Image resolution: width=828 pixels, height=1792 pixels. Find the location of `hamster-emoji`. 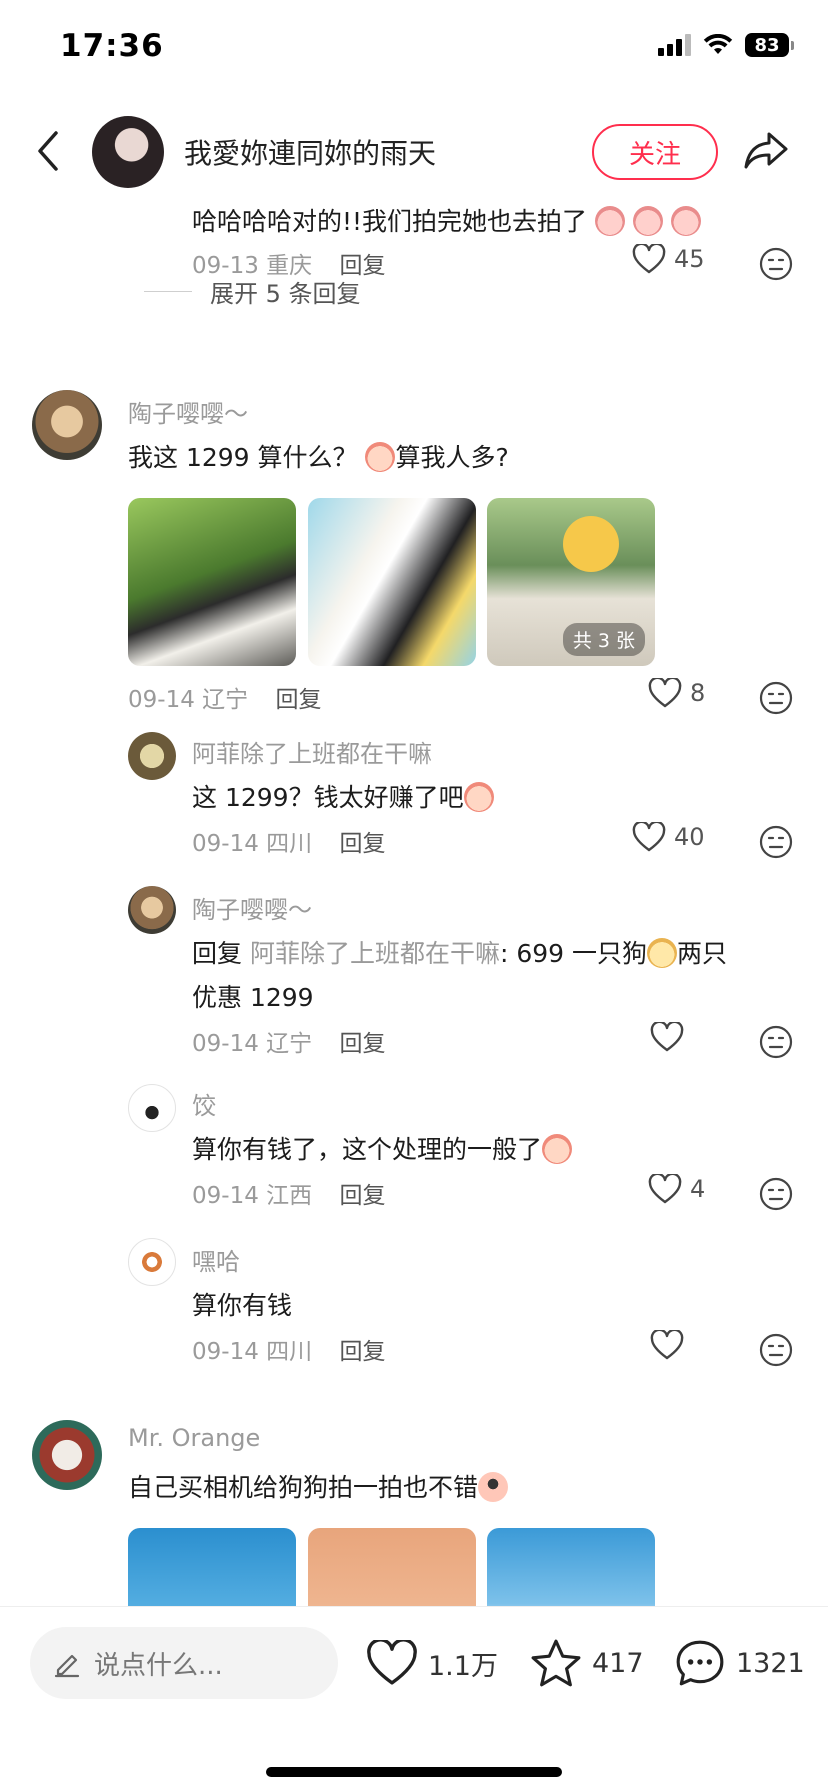

hamster-emoji is located at coordinates (662, 953).